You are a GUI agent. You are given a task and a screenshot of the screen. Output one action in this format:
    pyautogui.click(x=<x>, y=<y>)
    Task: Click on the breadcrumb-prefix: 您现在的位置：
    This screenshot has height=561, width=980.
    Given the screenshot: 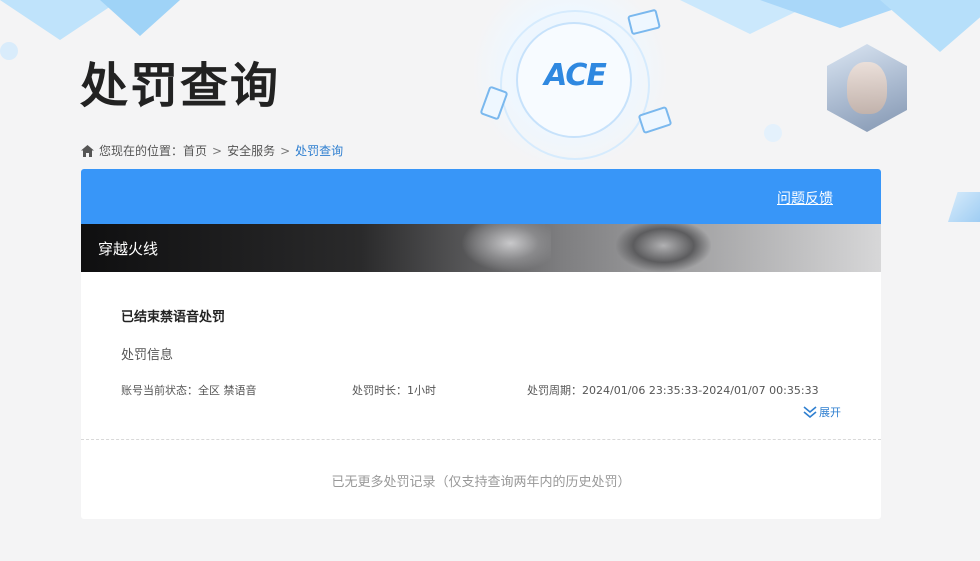 What is the action you would take?
    pyautogui.click(x=141, y=151)
    